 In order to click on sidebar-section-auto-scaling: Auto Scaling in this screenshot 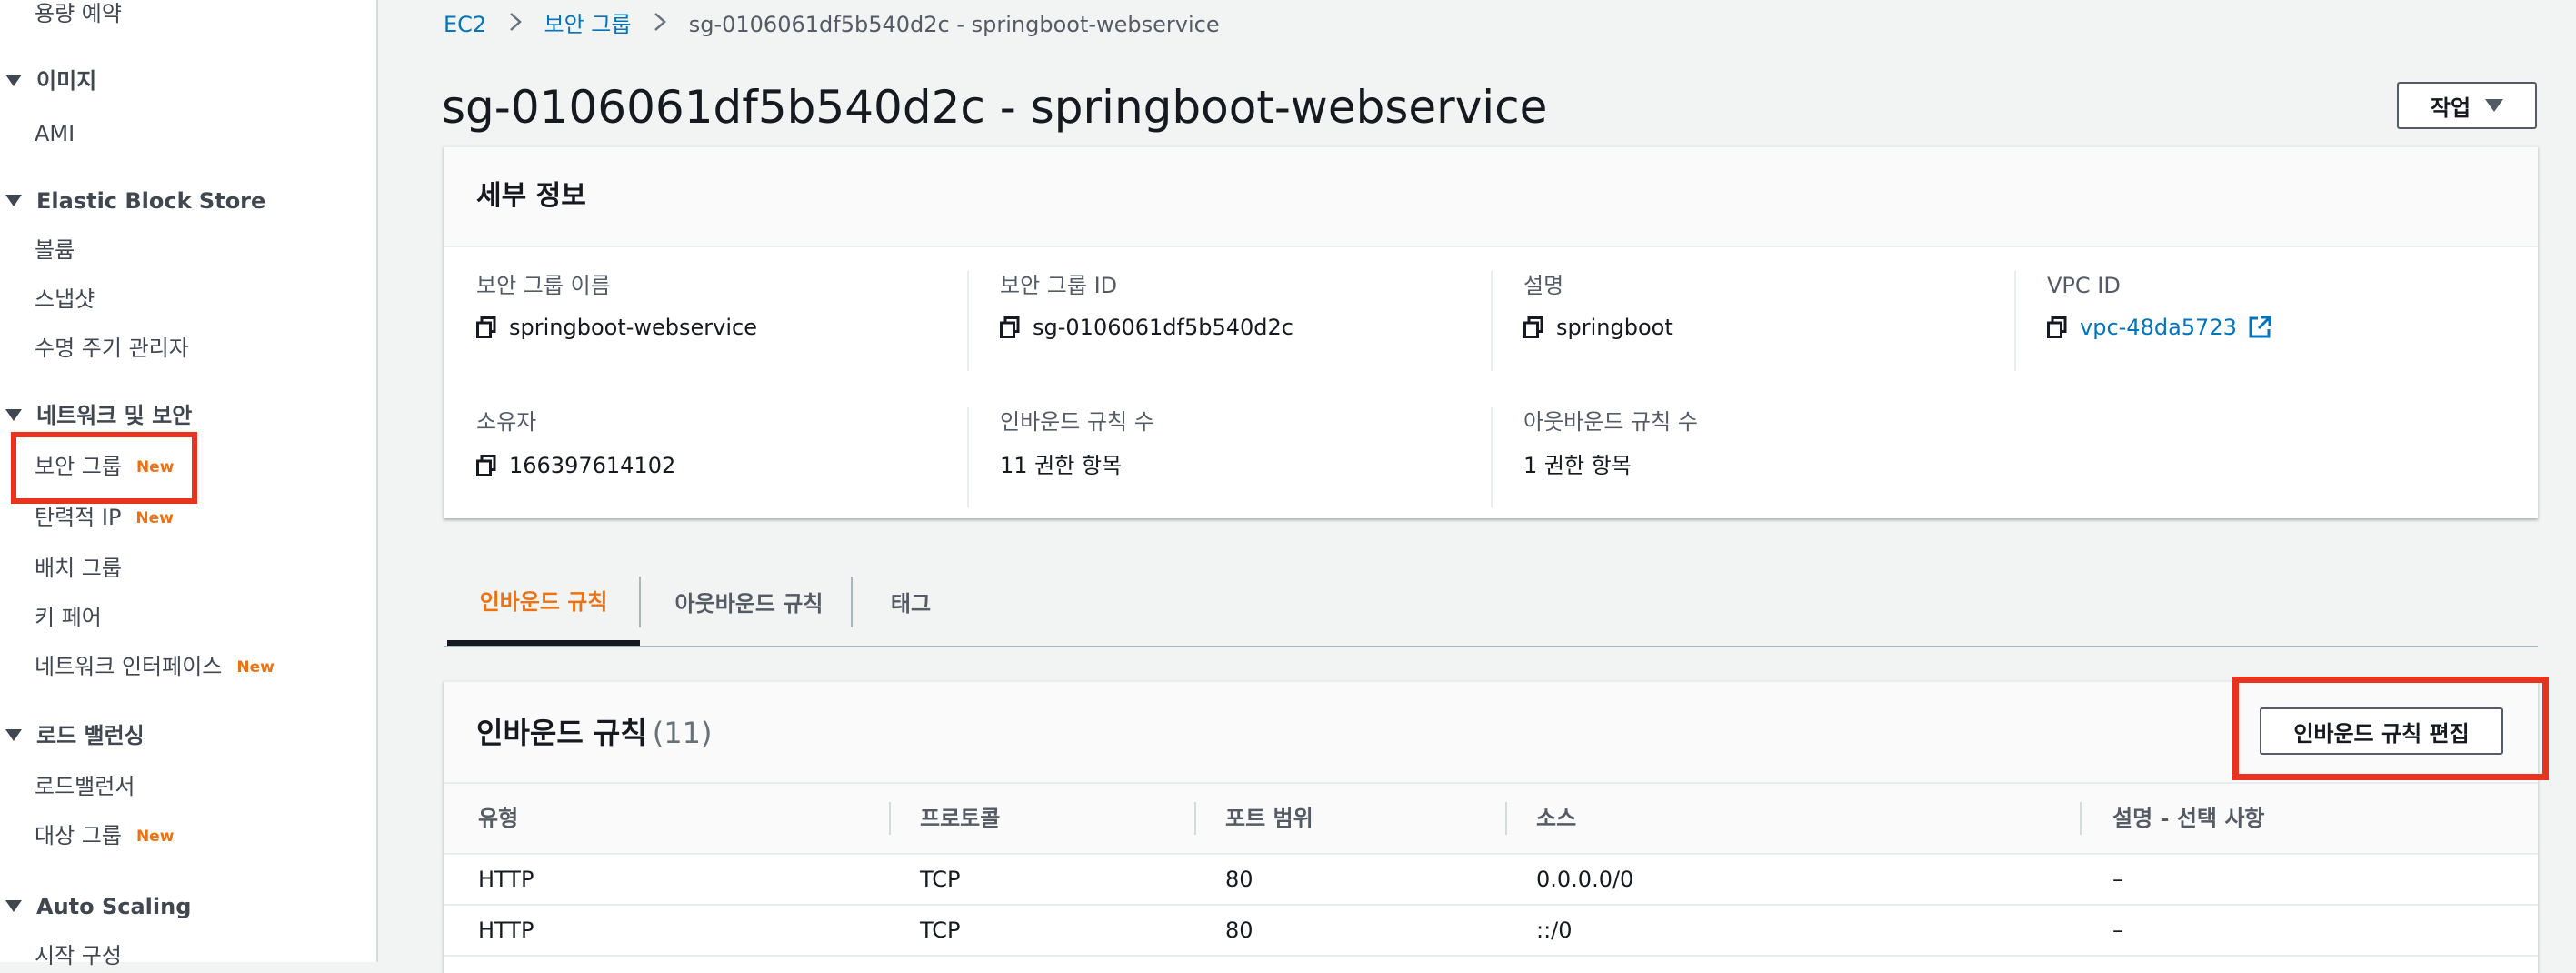, I will do `click(95, 906)`.